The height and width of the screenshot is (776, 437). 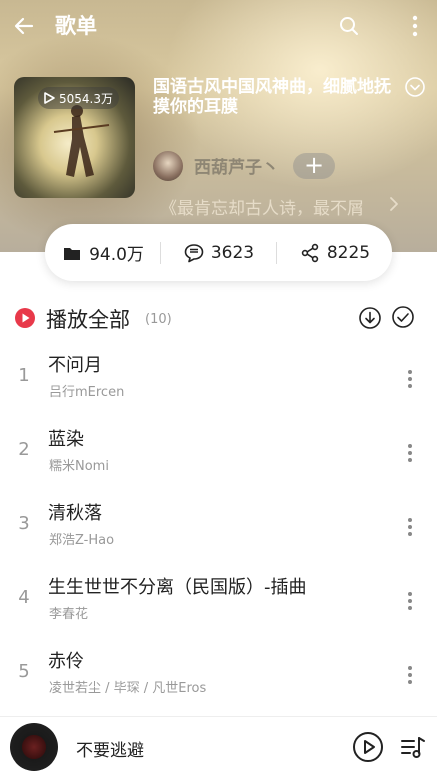 What do you see at coordinates (403, 317) in the screenshot?
I see `multi-select-icon` at bounding box center [403, 317].